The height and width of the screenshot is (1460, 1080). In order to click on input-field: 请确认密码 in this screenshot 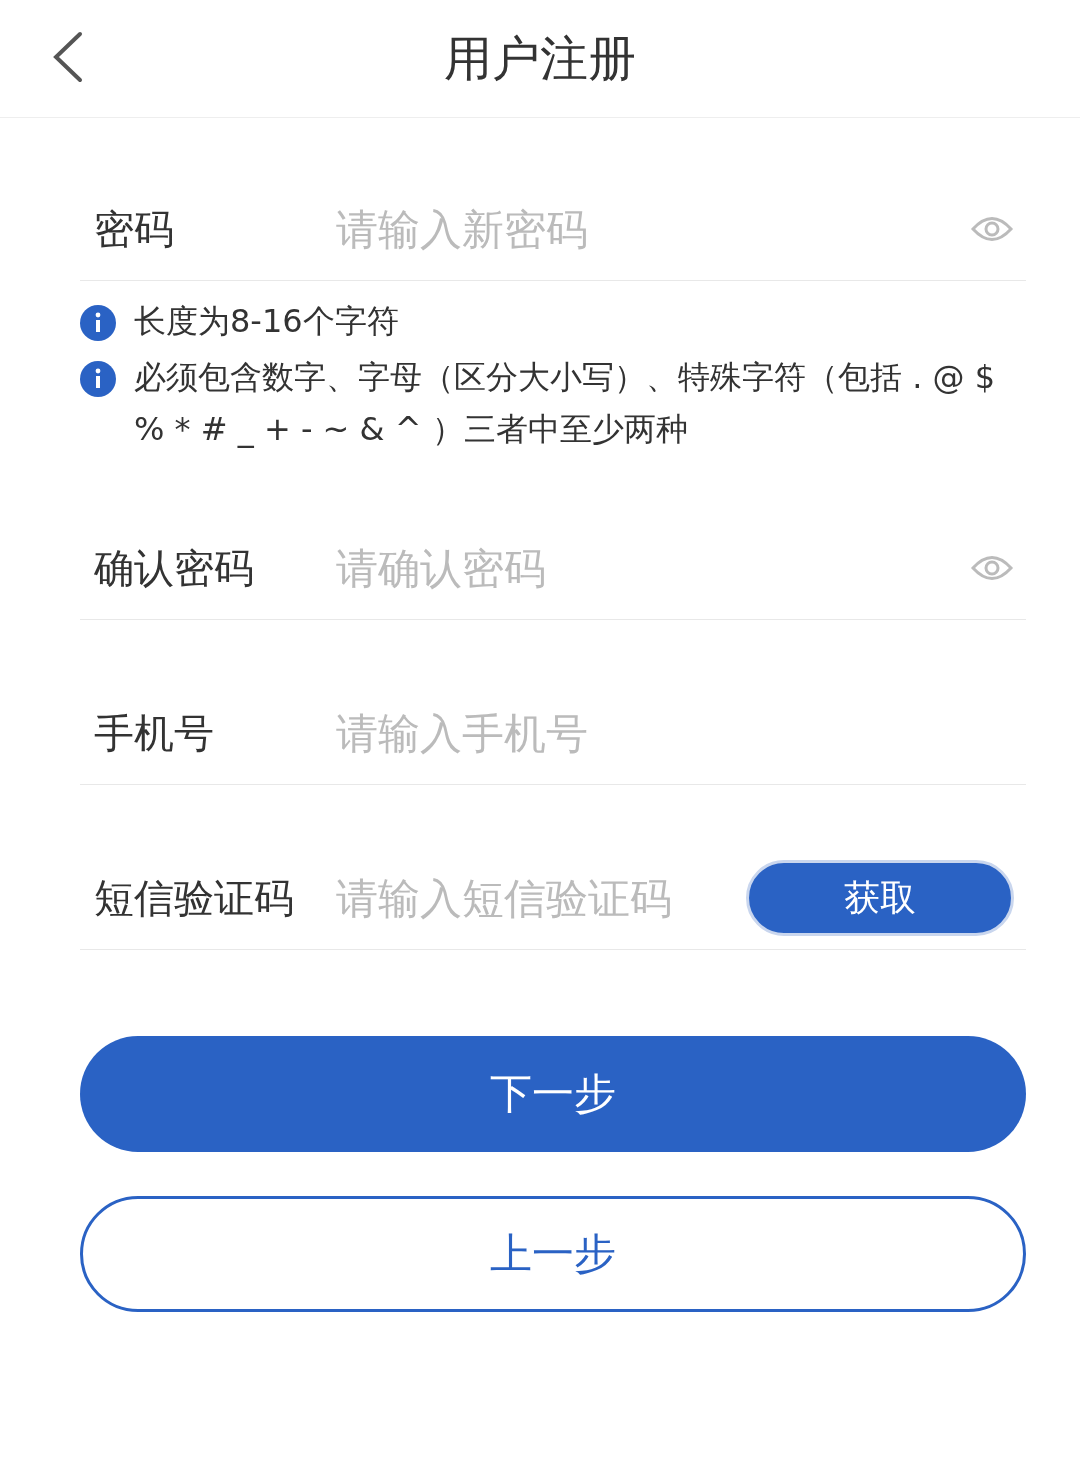, I will do `click(652, 568)`.